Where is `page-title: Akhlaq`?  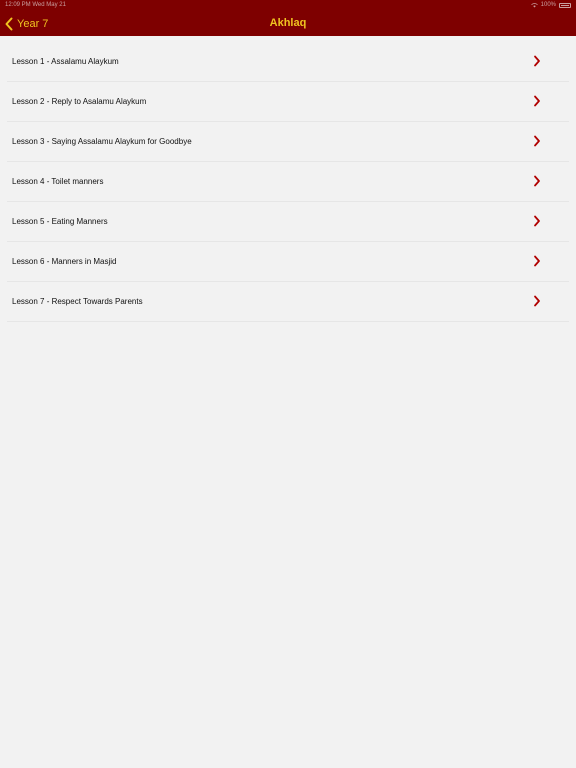 page-title: Akhlaq is located at coordinates (288, 23).